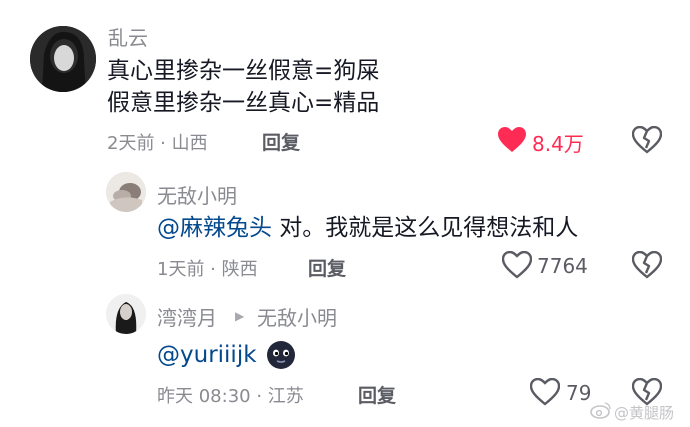  Describe the element at coordinates (579, 393) in the screenshot. I see `like-count: 79` at that location.